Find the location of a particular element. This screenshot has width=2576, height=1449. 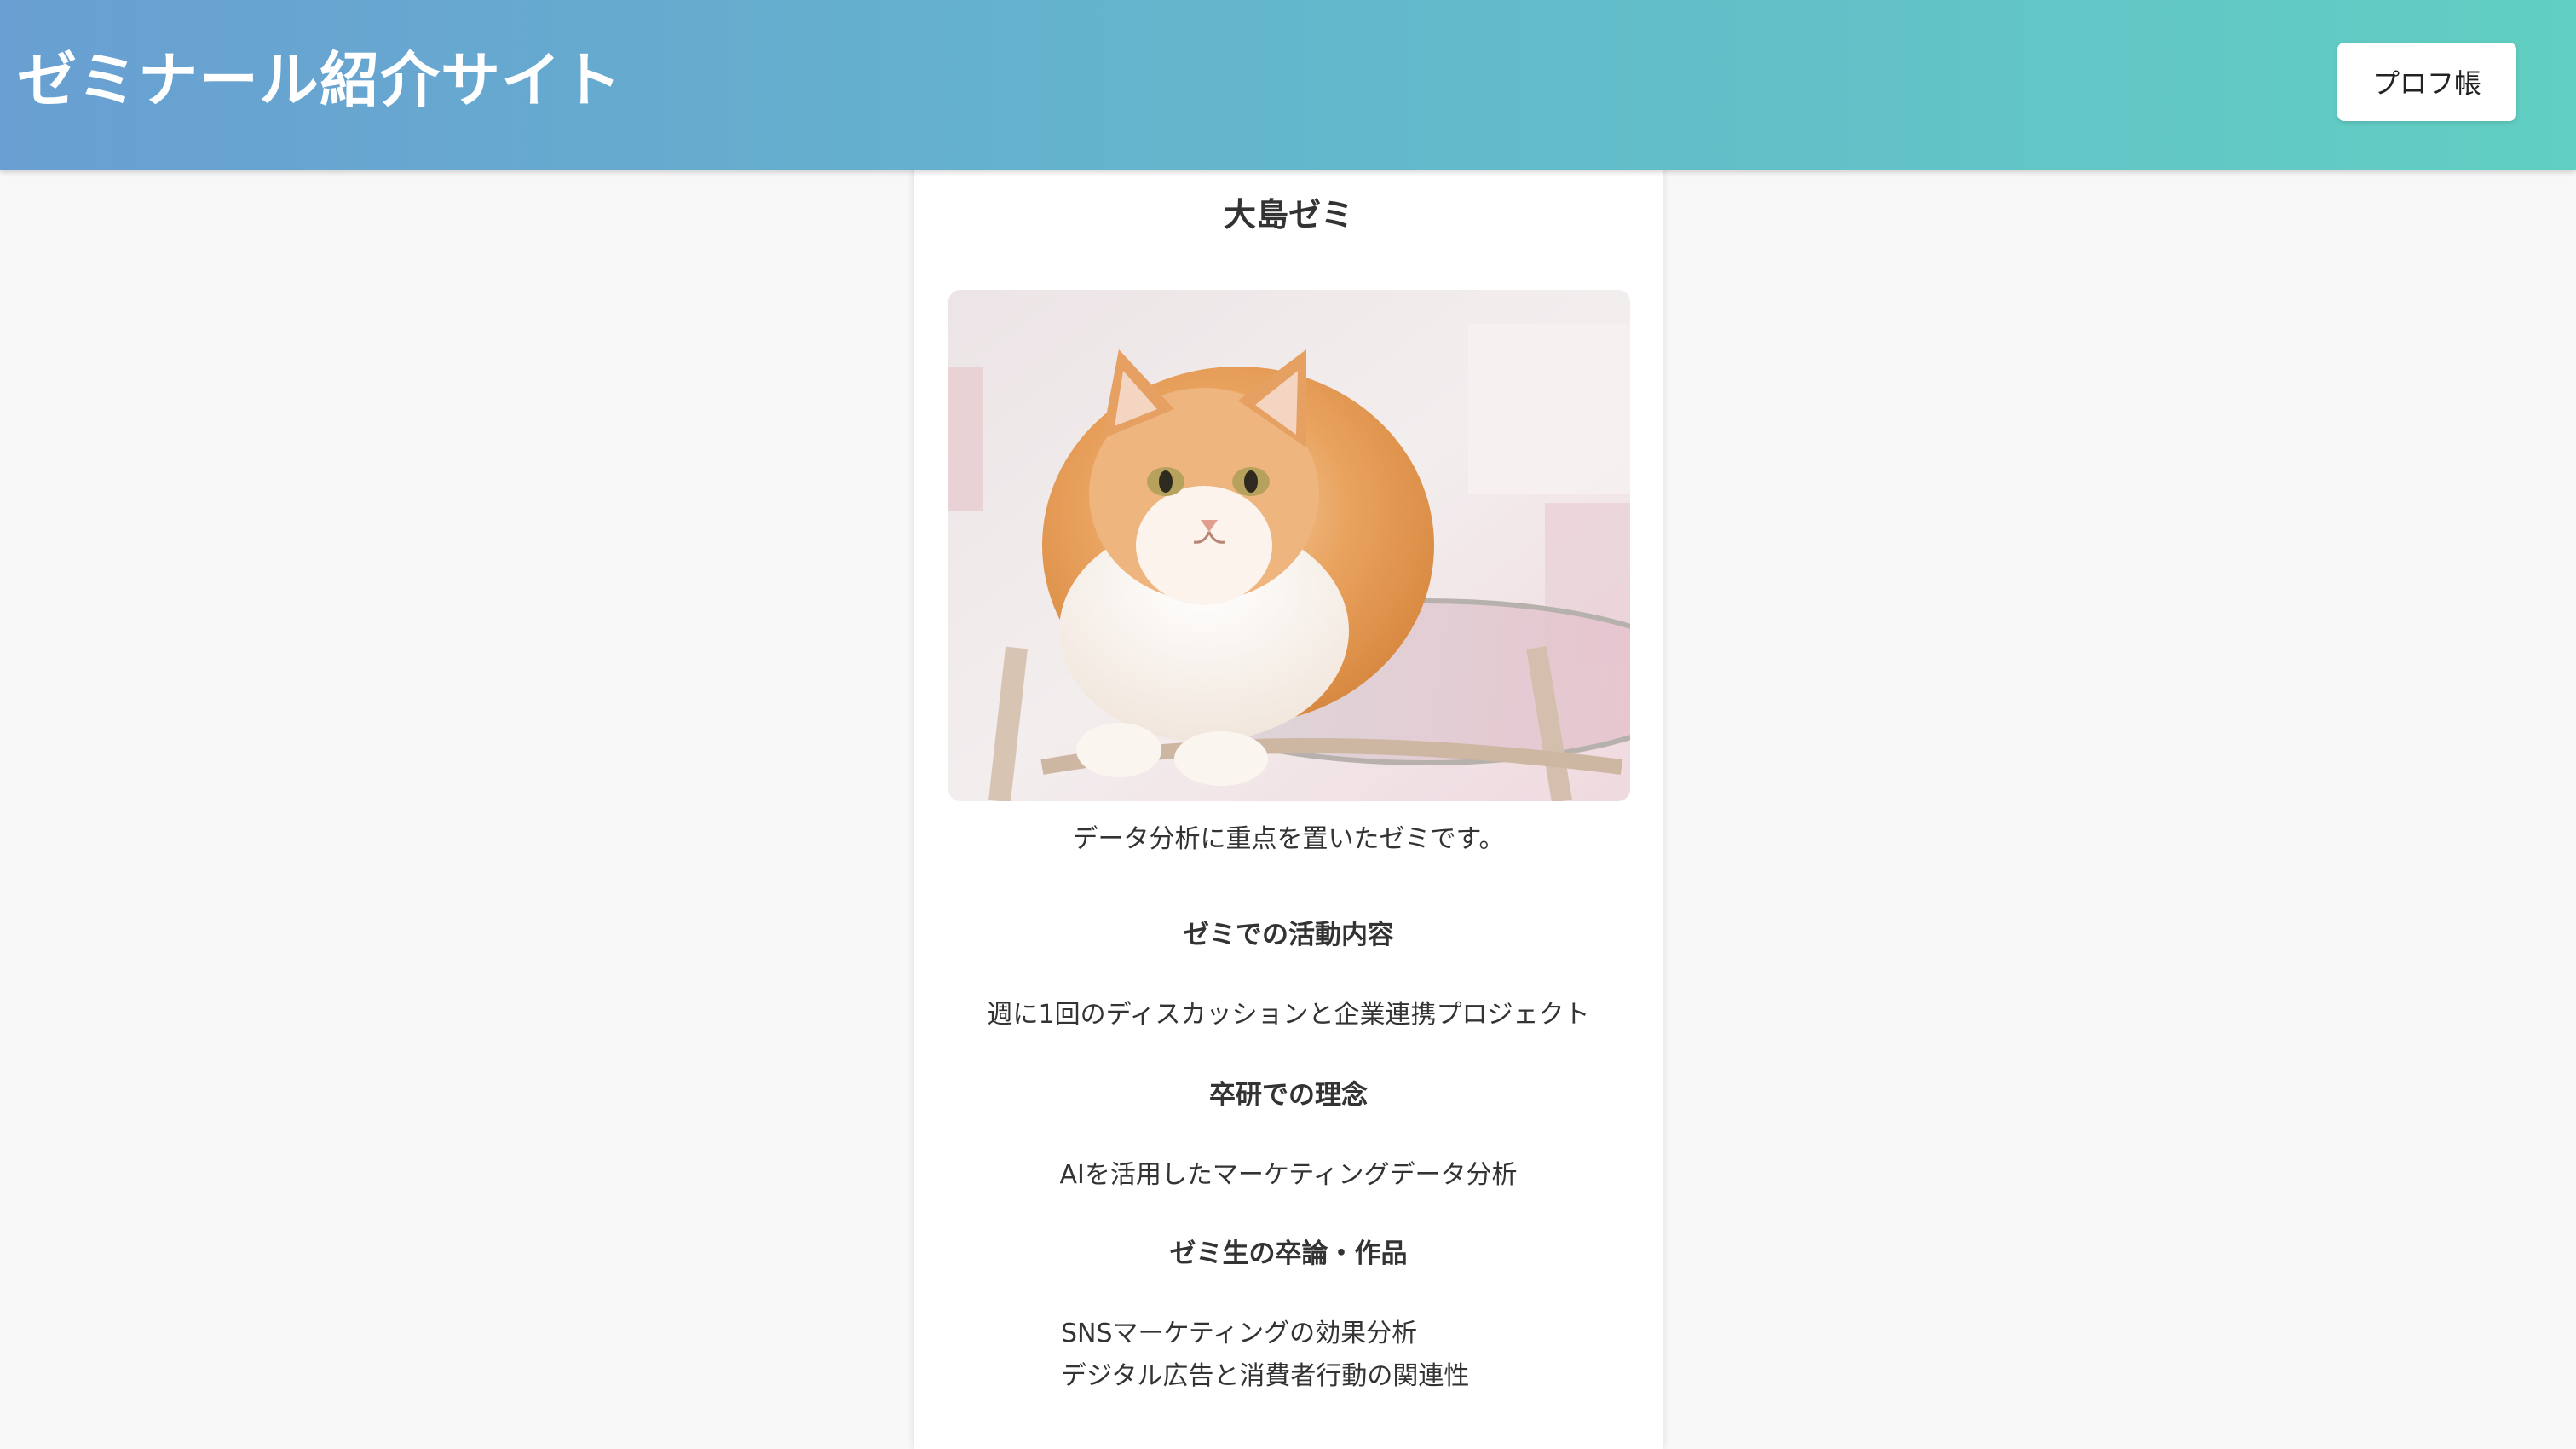

list-item: SNSマーケティングの効果分析 is located at coordinates (1239, 1333).